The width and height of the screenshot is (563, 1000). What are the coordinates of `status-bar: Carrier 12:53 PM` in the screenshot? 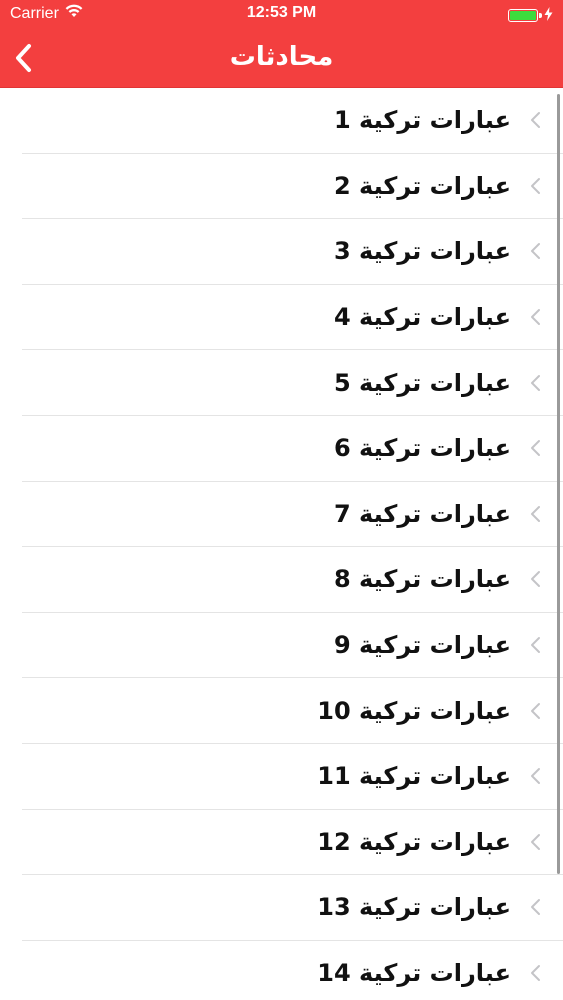 It's located at (281, 15).